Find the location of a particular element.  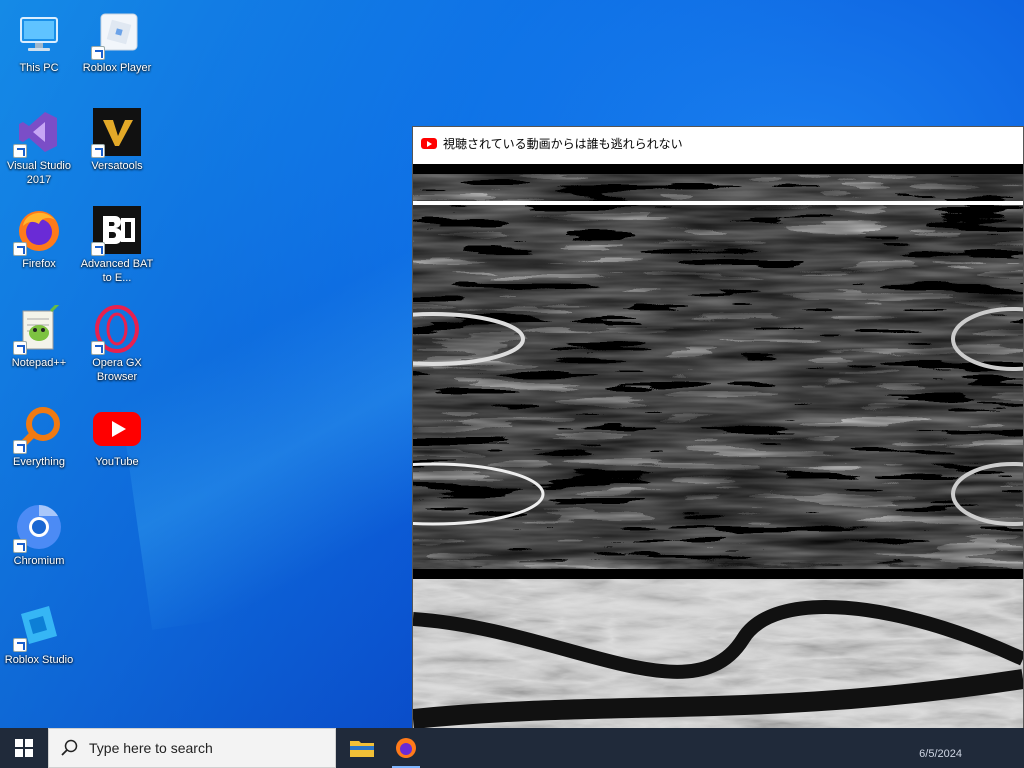

desktop-icon-youtube: YouTube is located at coordinates (117, 443).